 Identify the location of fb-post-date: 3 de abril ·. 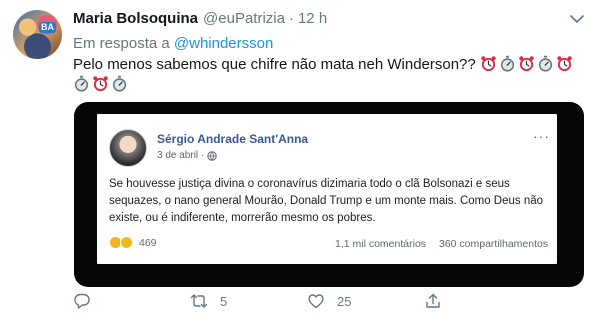
(187, 155).